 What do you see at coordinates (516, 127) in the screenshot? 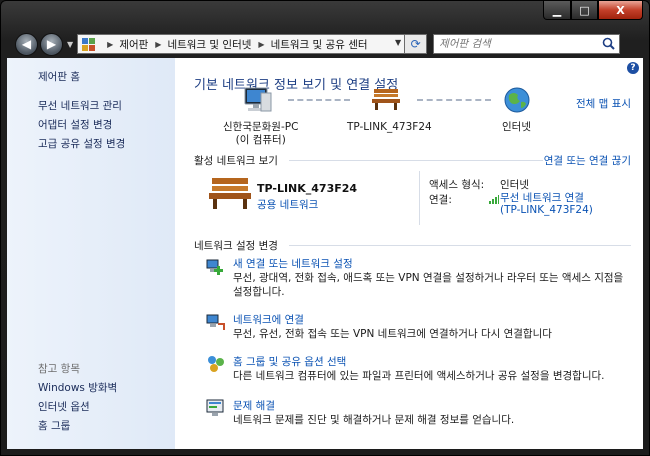
I see `map-internet-label: 인터넷` at bounding box center [516, 127].